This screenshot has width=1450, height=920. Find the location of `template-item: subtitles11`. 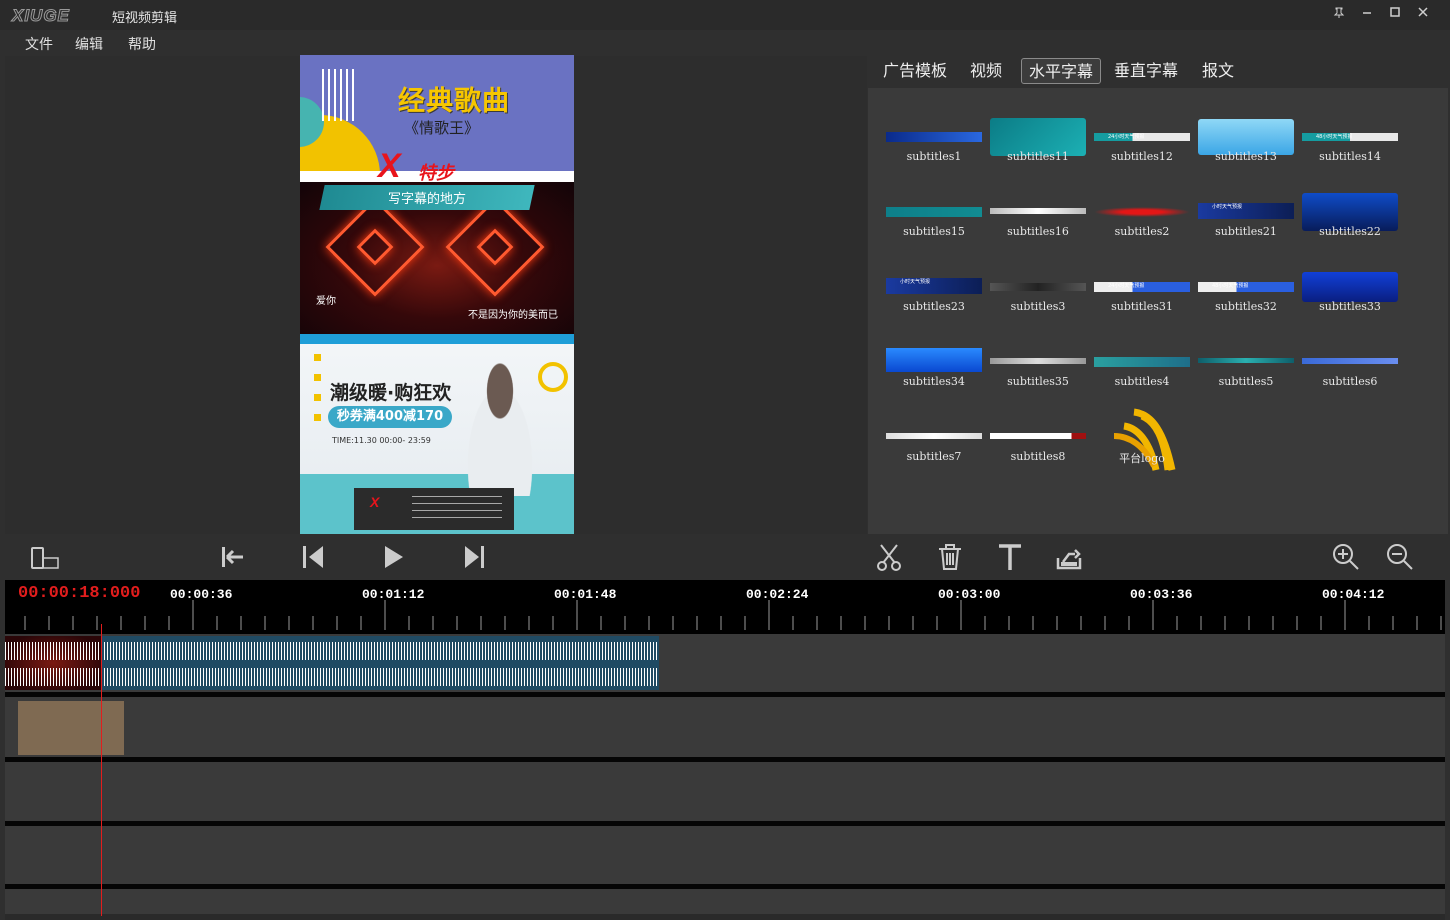

template-item: subtitles11 is located at coordinates (1042, 153).